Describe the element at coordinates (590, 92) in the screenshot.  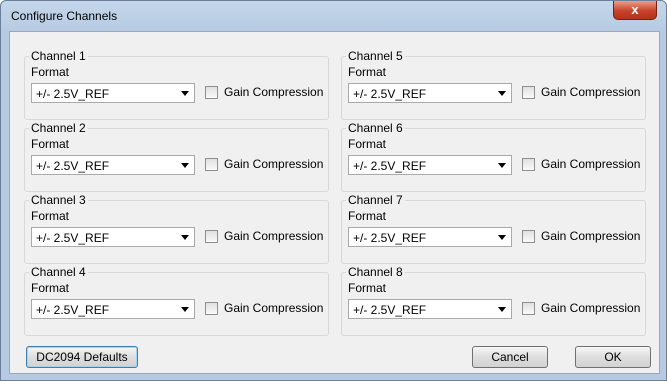
I see `channel-5-gain-label: Gain Compression` at that location.